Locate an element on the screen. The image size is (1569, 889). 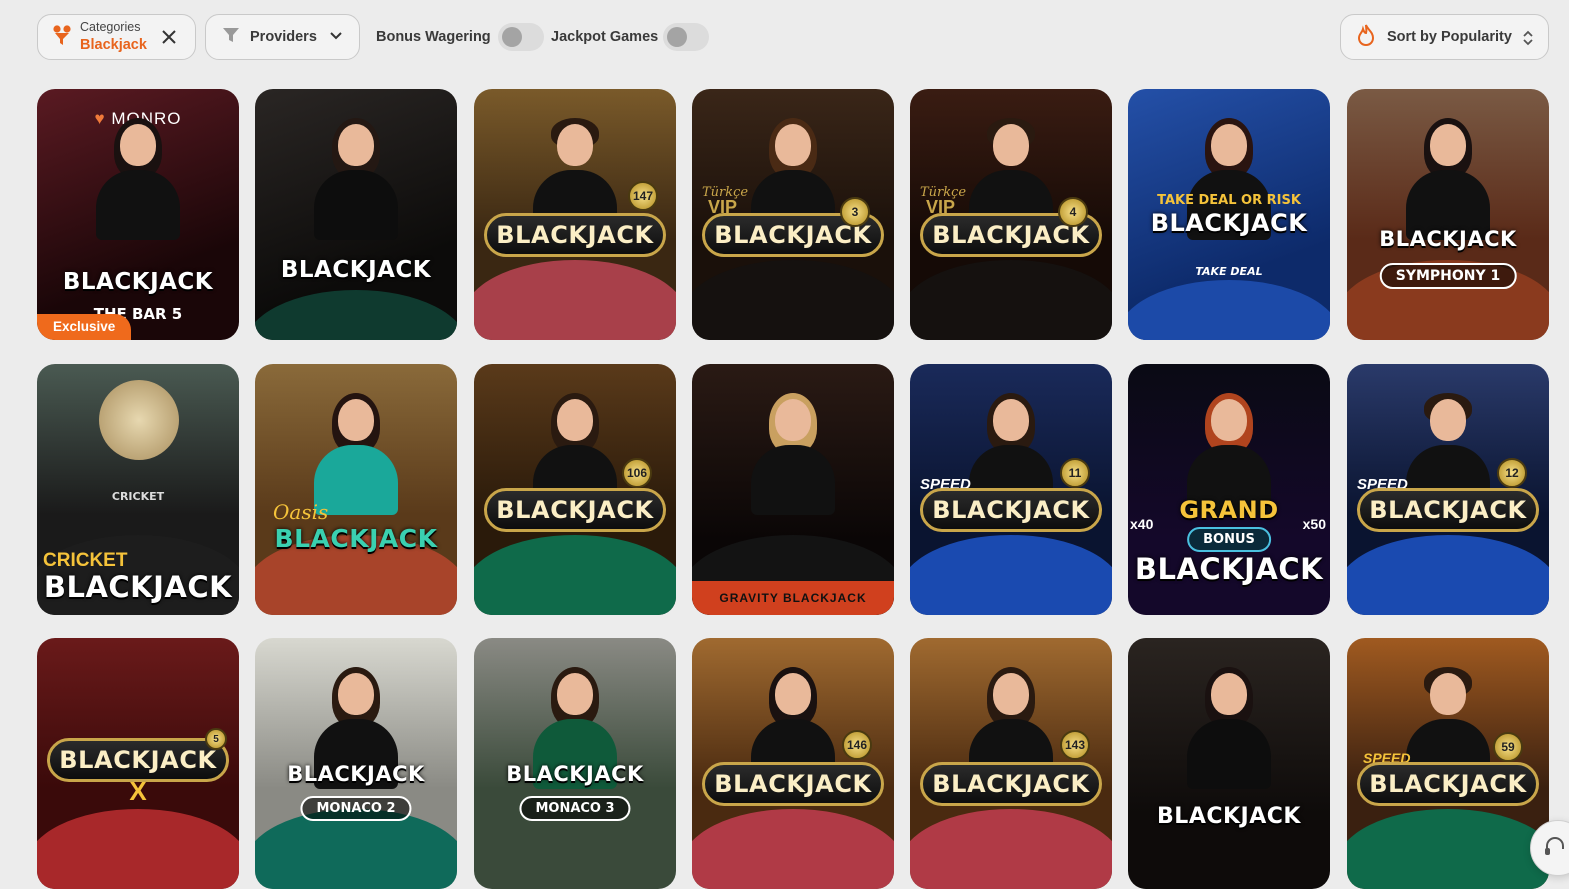
category-filter-chip: Categories Blackjack is located at coordinates (116, 37).